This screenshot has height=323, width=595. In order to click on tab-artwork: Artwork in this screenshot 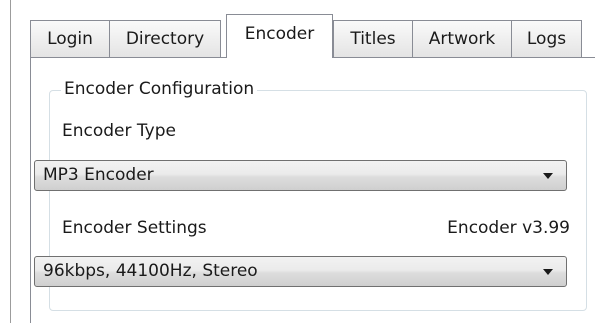, I will do `click(462, 38)`.